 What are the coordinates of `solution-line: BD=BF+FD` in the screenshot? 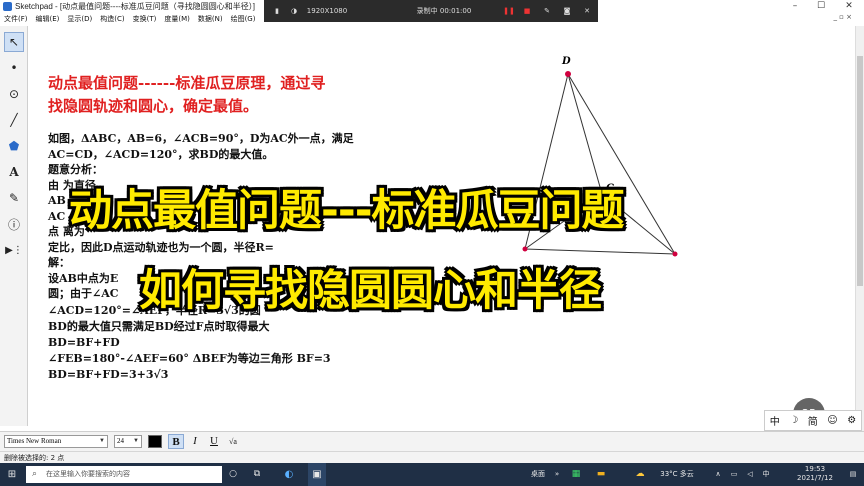 It's located at (84, 342).